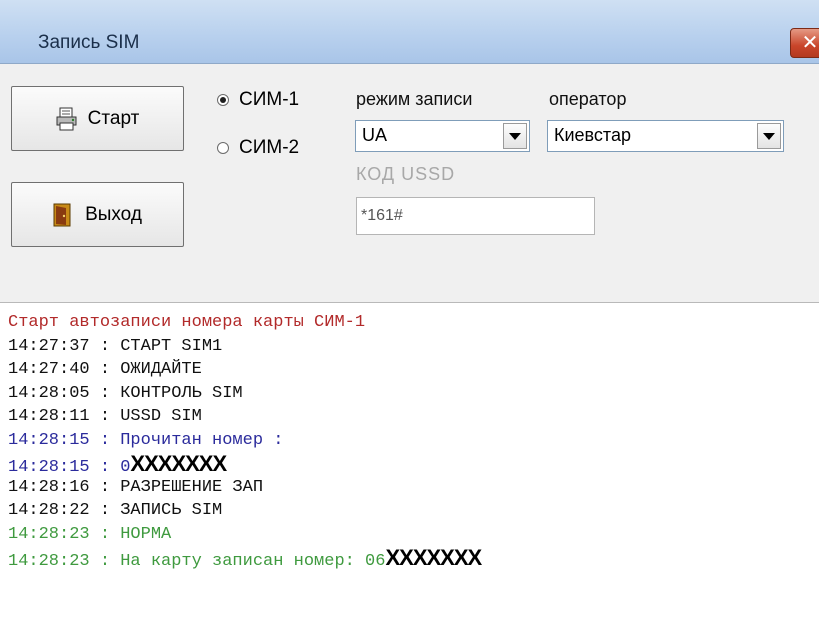 The width and height of the screenshot is (819, 623). What do you see at coordinates (115, 510) in the screenshot?
I see `log-line: 14:28:22 : ЗАПИСЬ SIM` at bounding box center [115, 510].